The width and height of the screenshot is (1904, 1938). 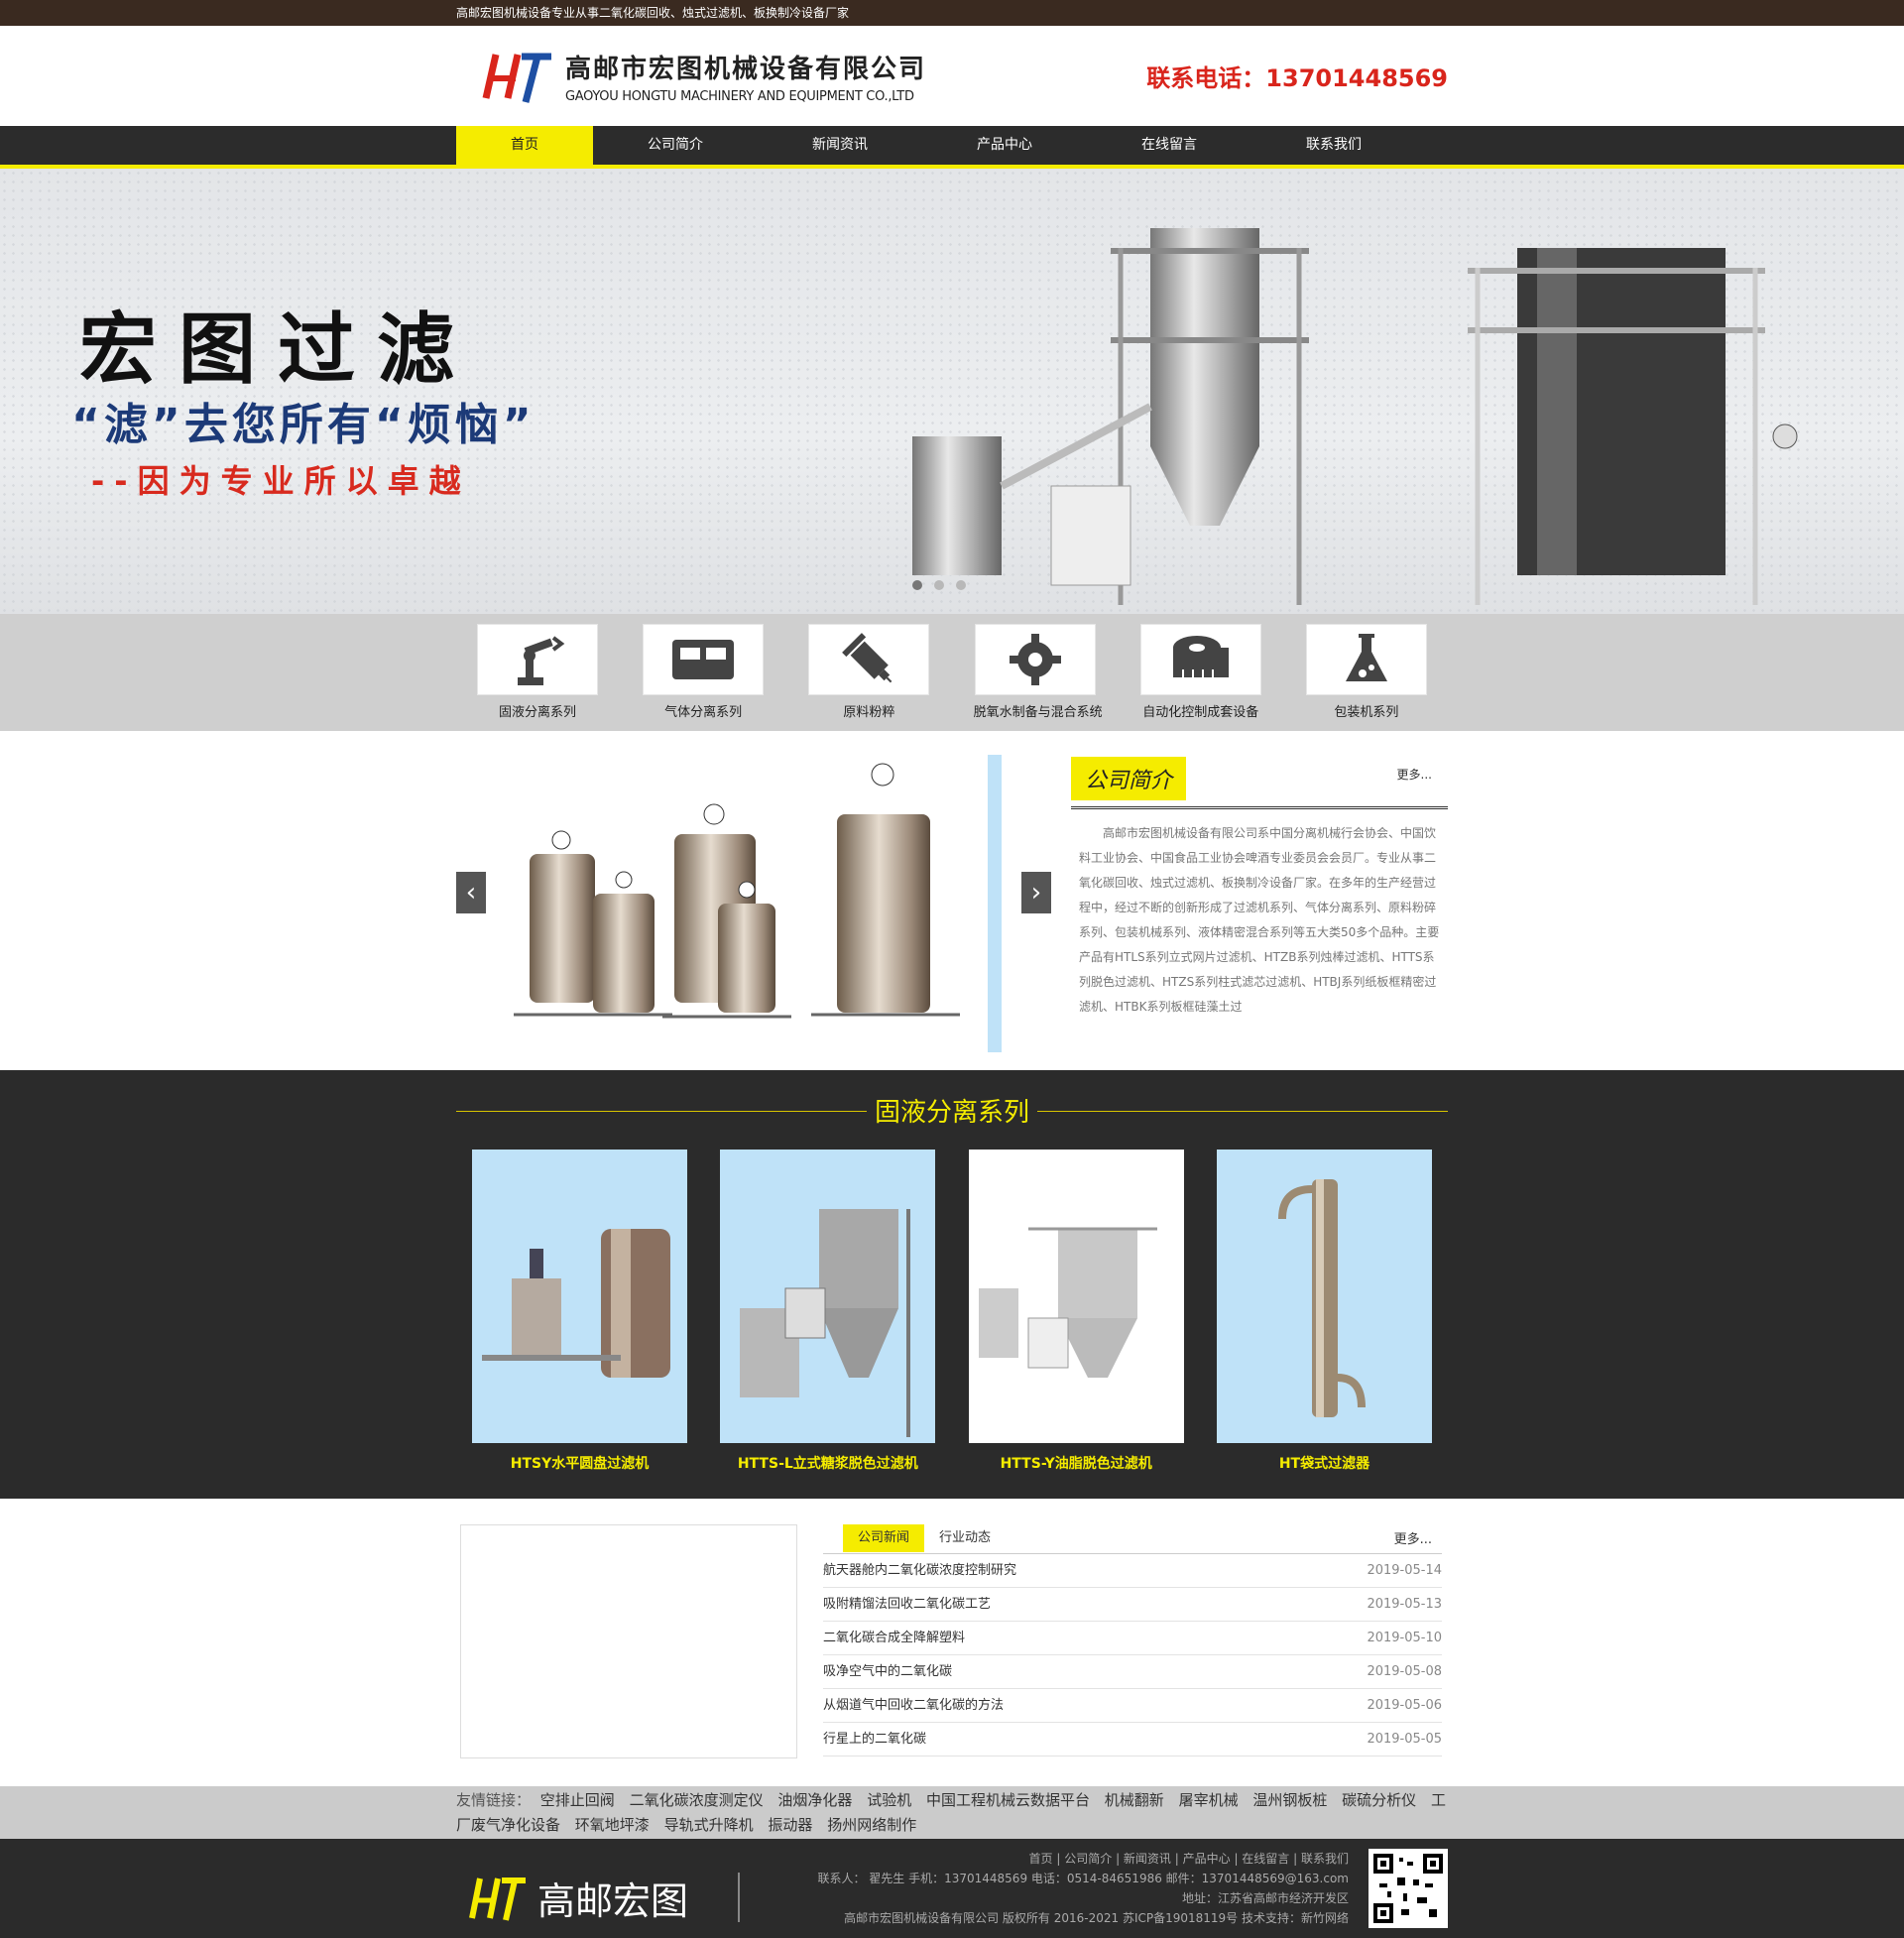 What do you see at coordinates (1265, 1859) in the screenshot?
I see `footer-nav-message: 在线留言` at bounding box center [1265, 1859].